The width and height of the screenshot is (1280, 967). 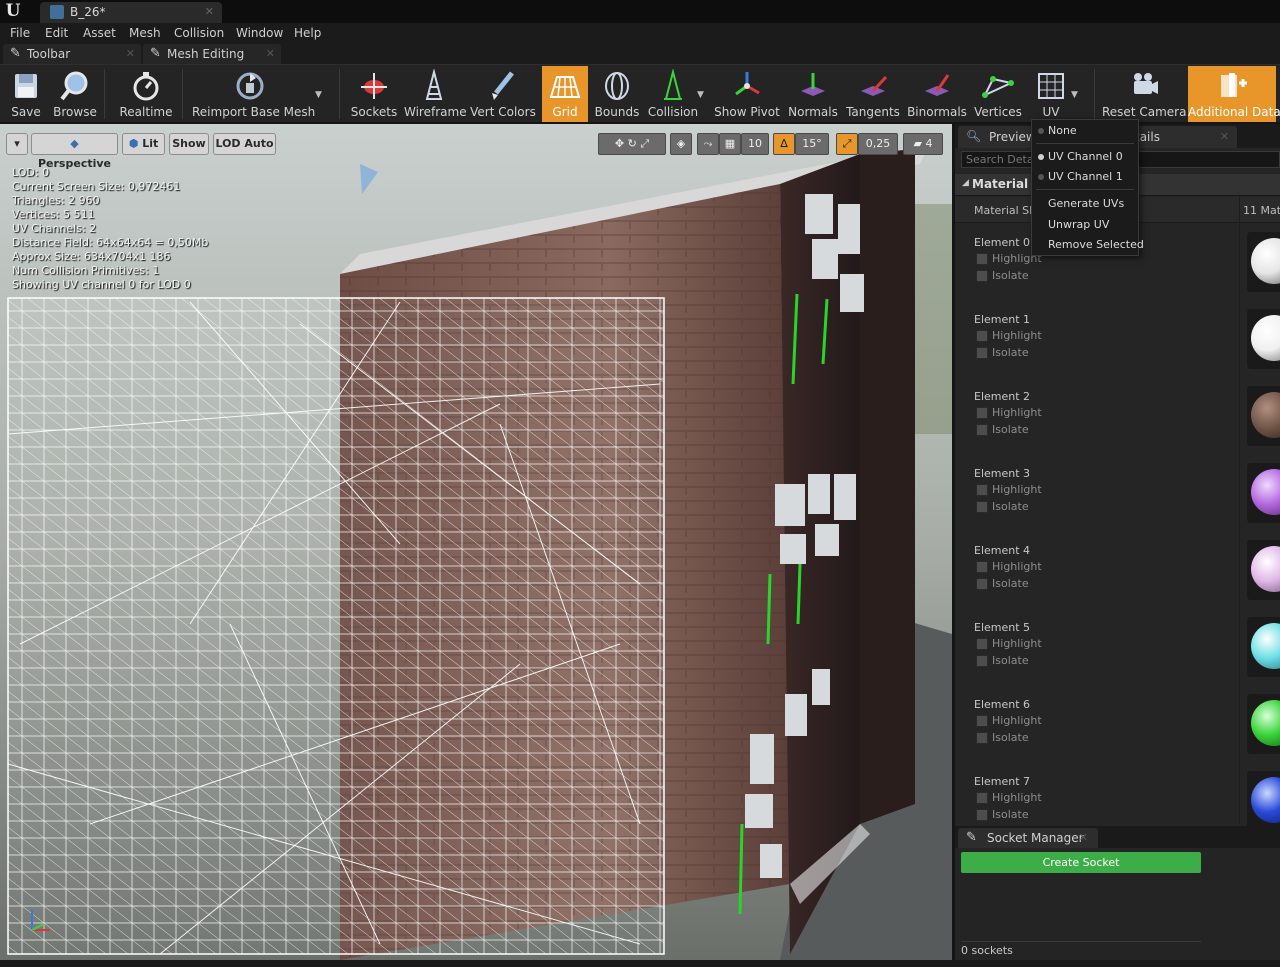 I want to click on show-button: Show, so click(x=189, y=144).